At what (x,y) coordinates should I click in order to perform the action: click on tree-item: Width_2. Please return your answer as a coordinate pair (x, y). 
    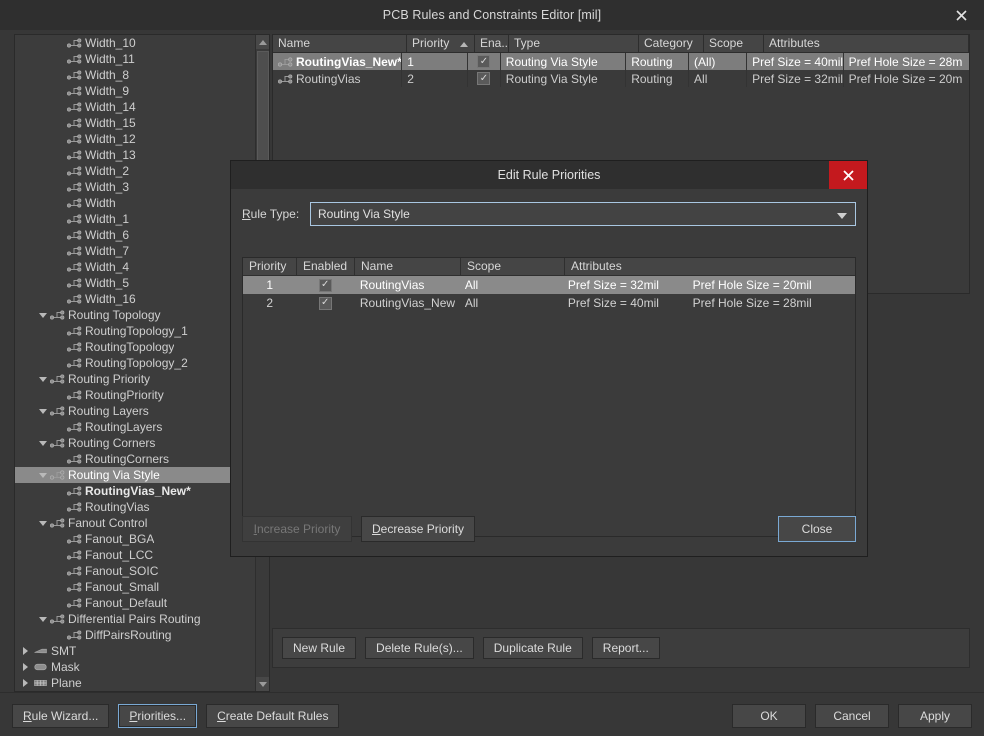
    Looking at the image, I should click on (135, 171).